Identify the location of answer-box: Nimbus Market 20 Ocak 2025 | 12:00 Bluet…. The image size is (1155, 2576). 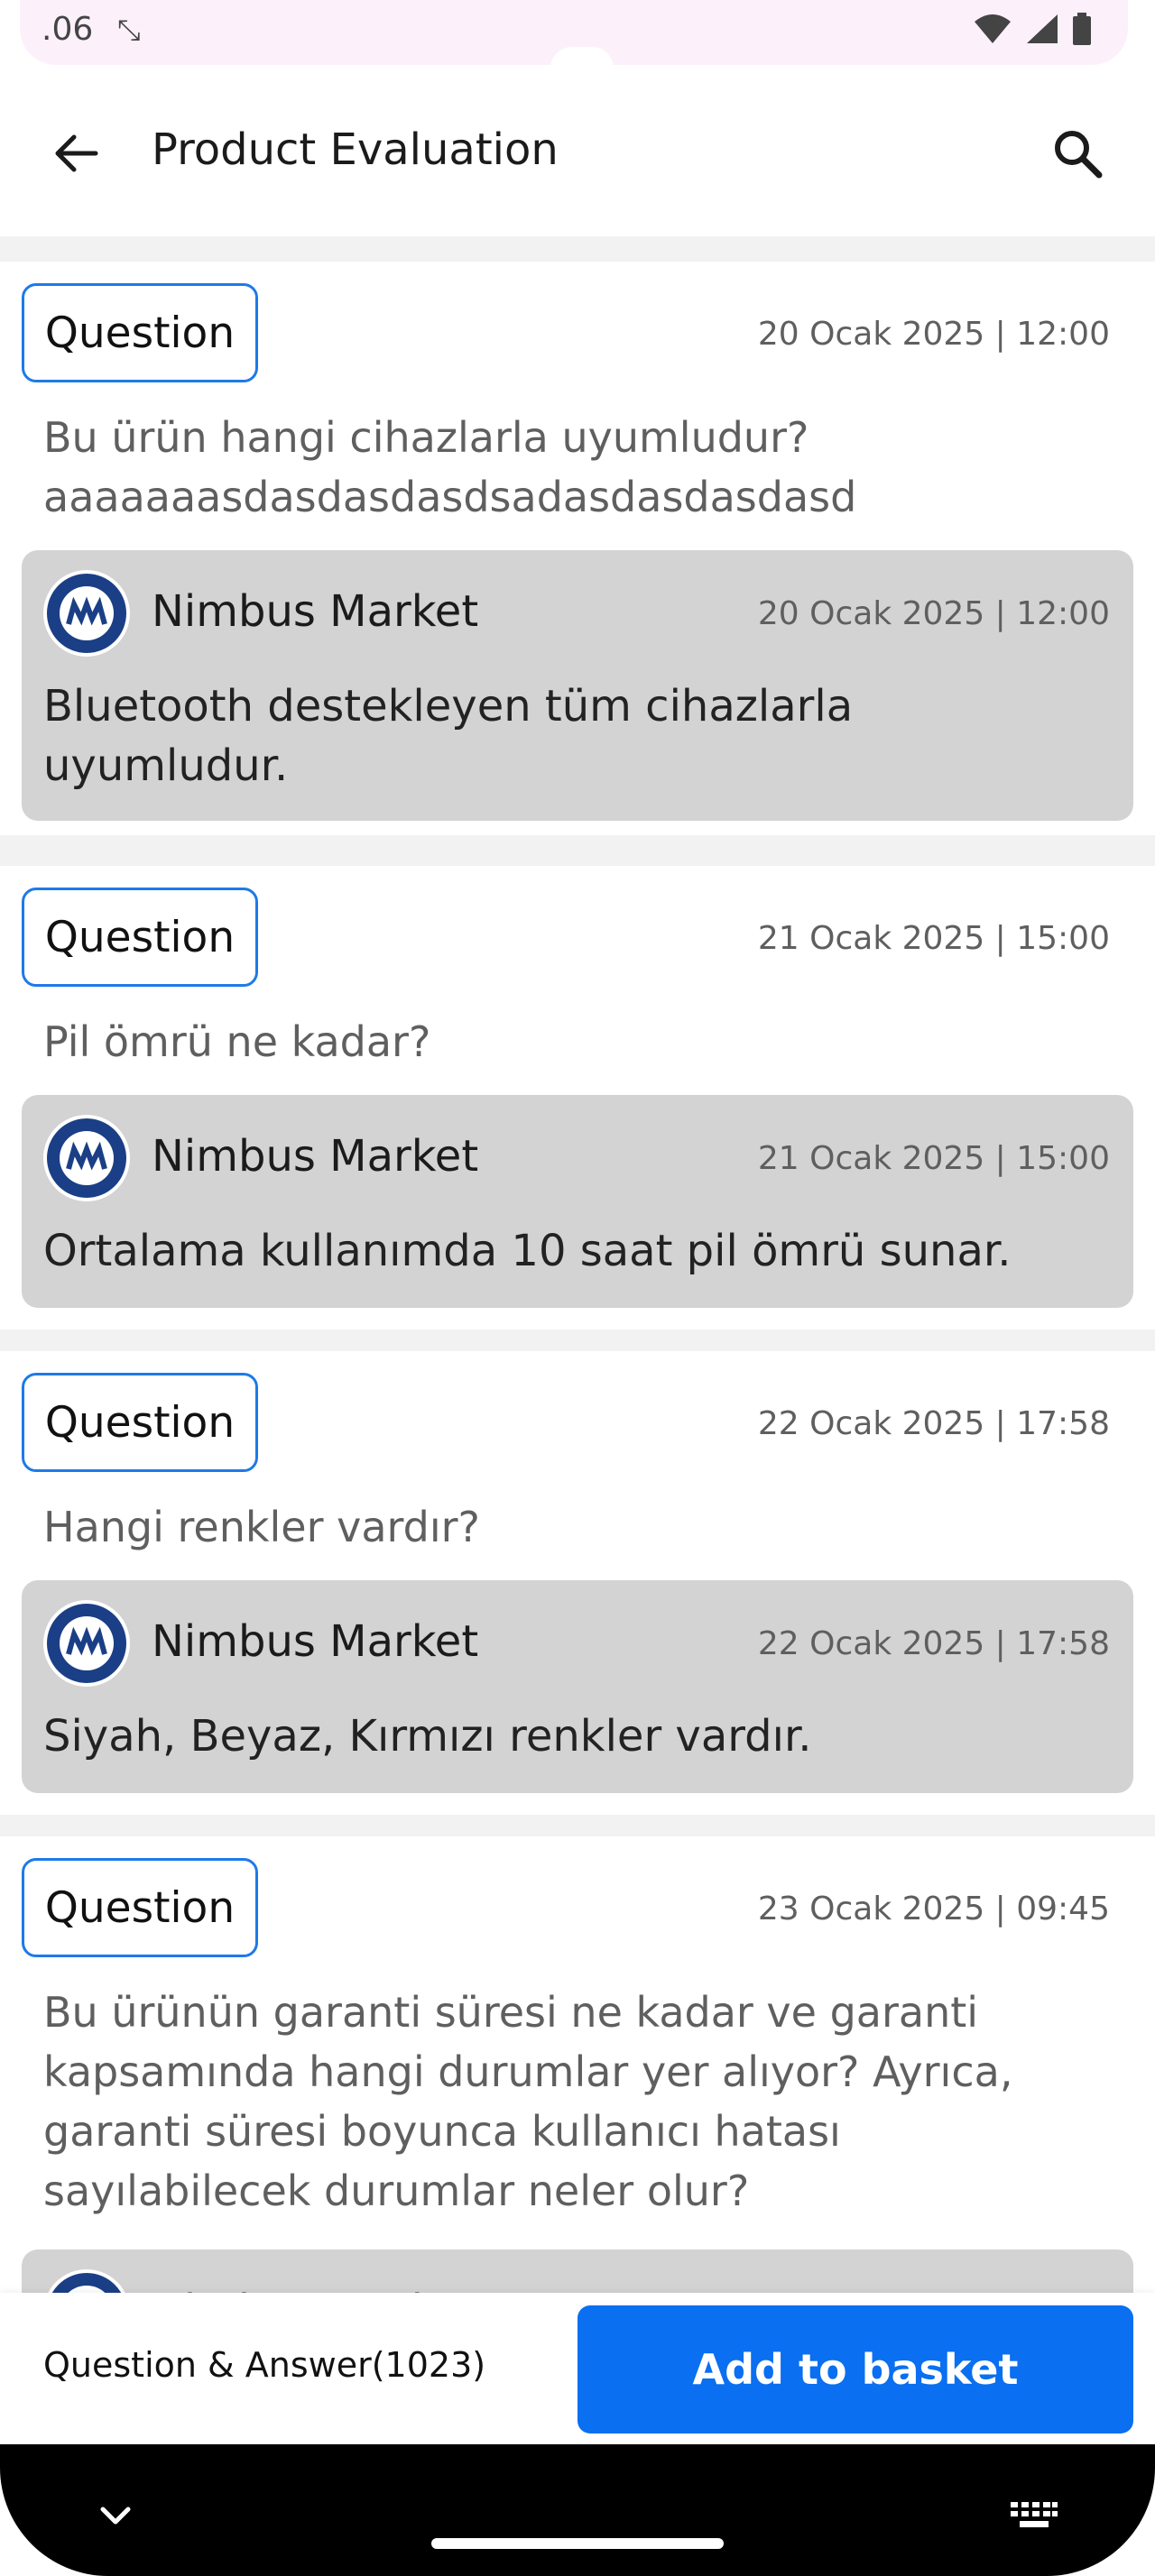
(577, 685).